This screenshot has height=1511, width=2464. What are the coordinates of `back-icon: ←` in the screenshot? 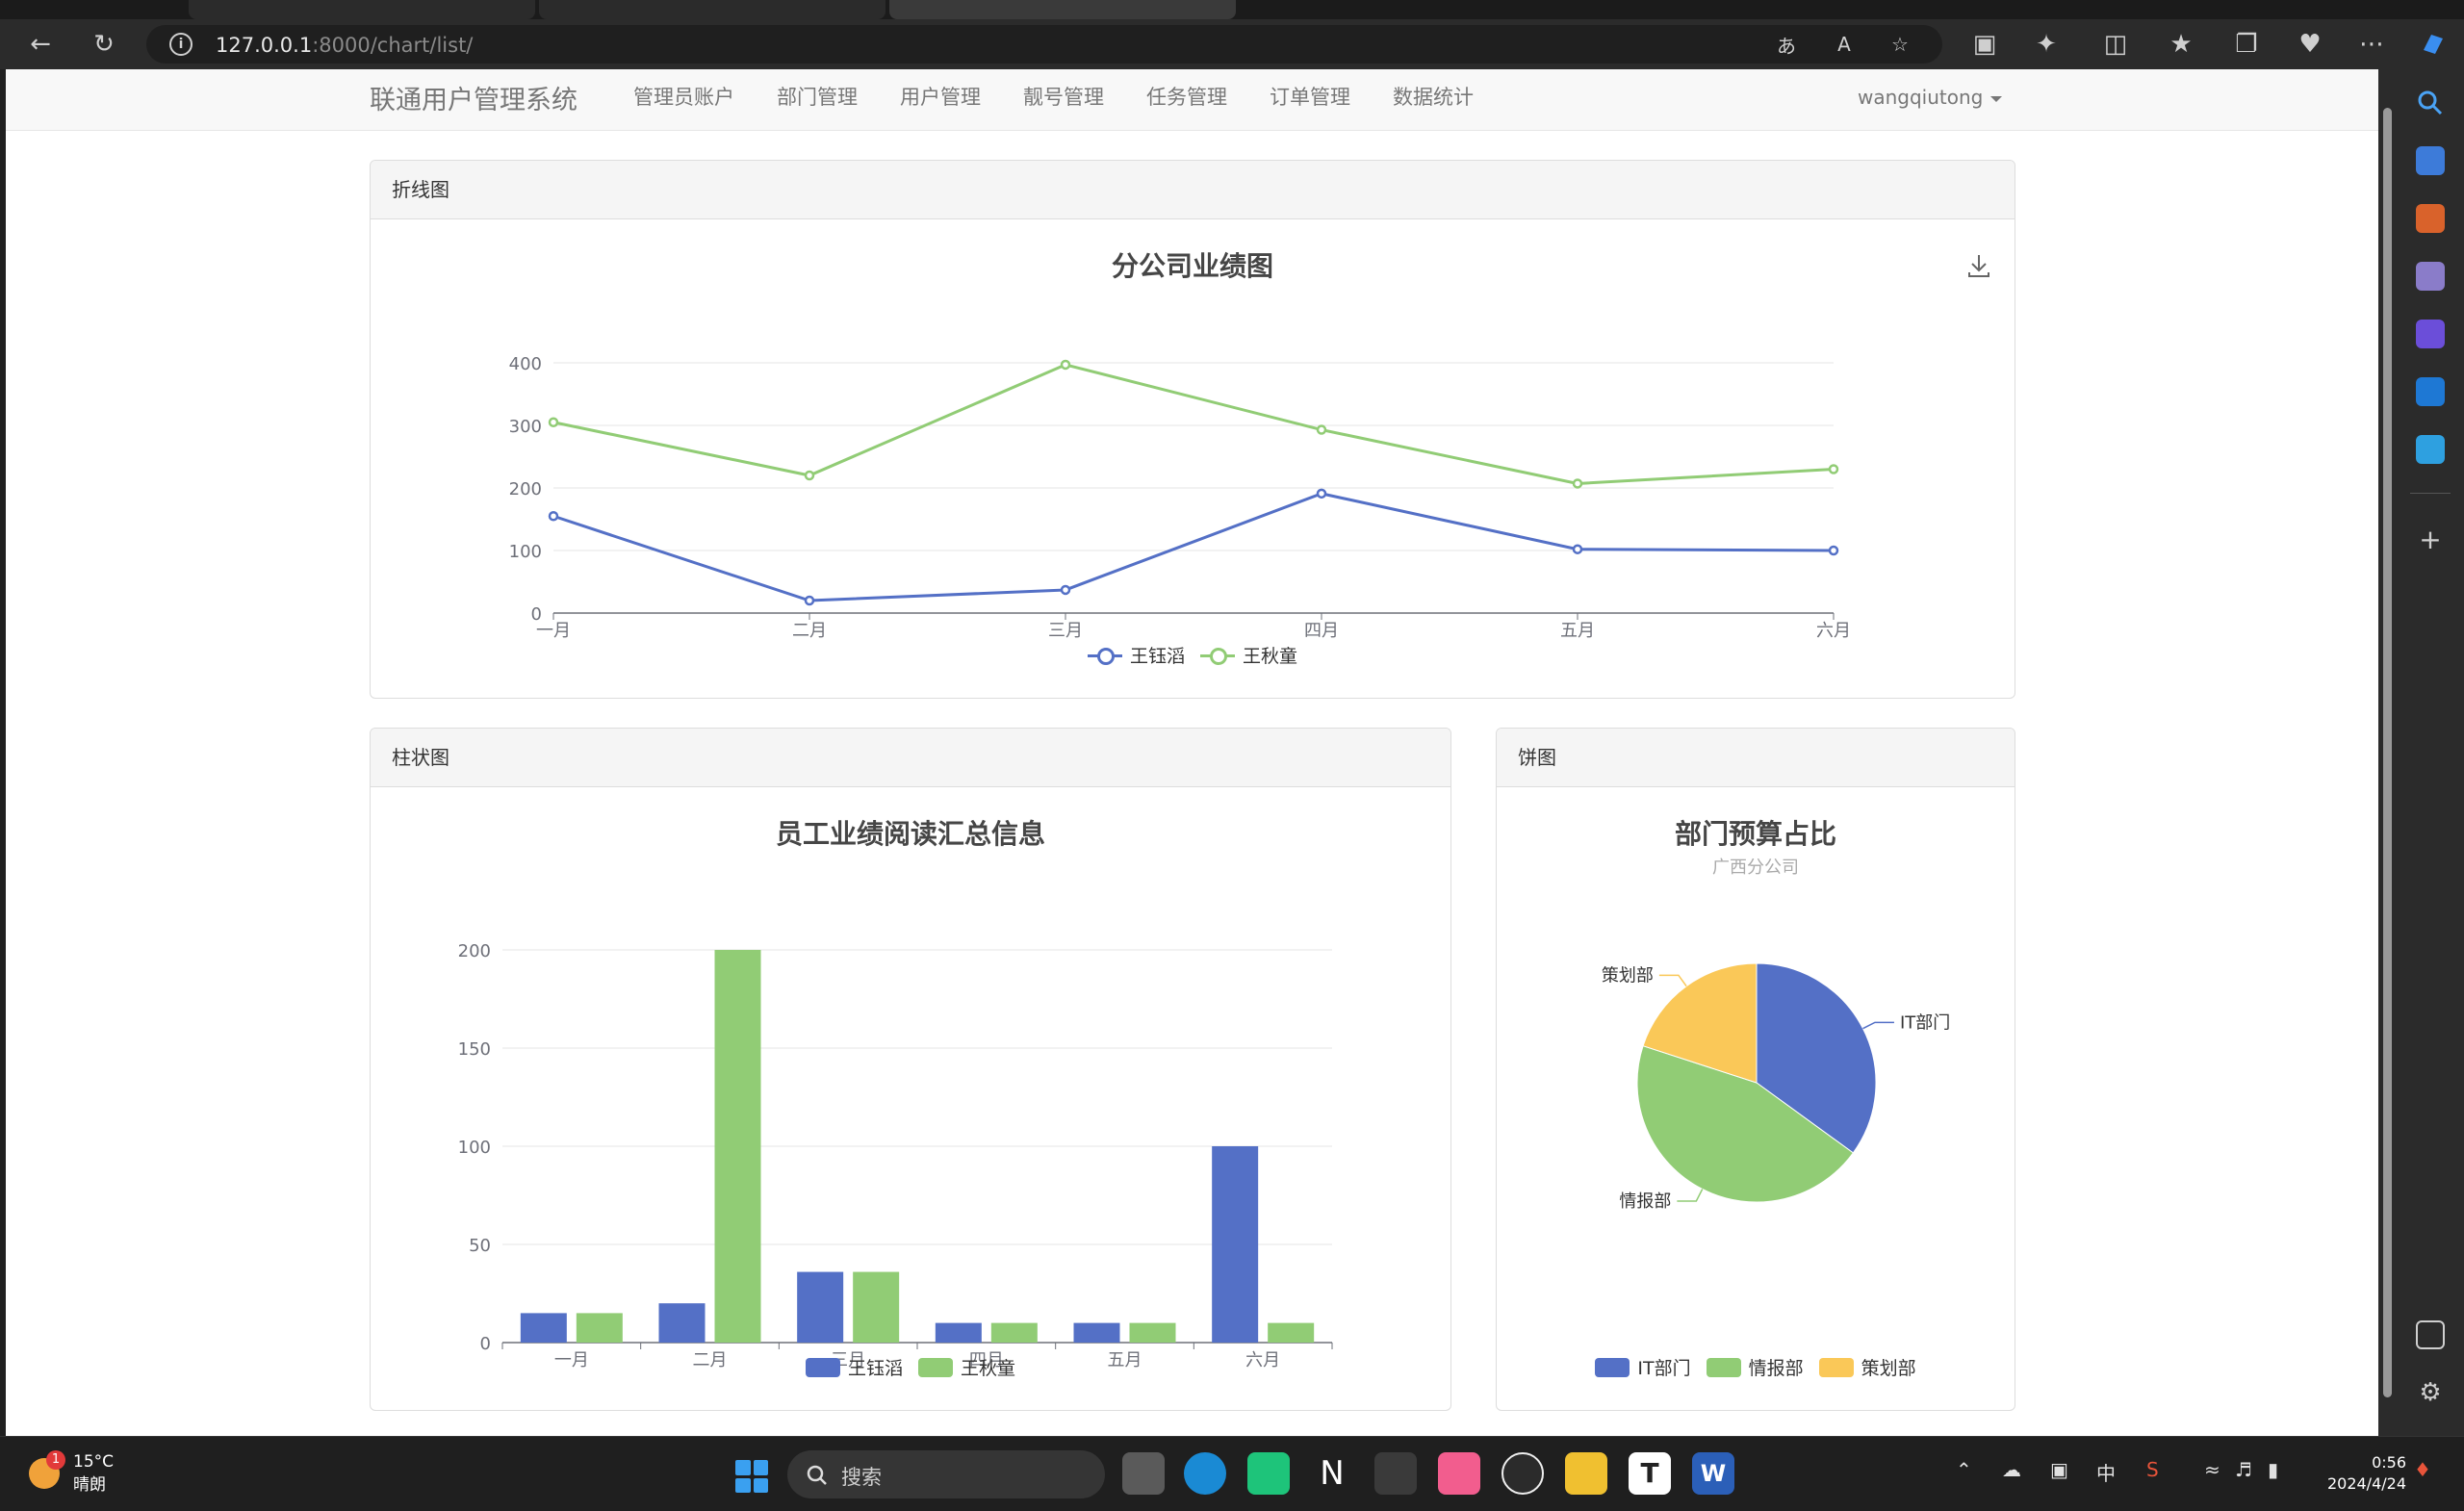 It's located at (40, 44).